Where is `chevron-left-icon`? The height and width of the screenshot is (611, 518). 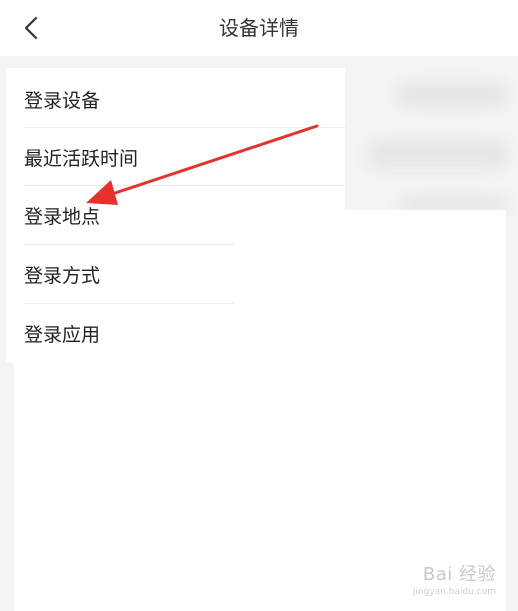
chevron-left-icon is located at coordinates (31, 28).